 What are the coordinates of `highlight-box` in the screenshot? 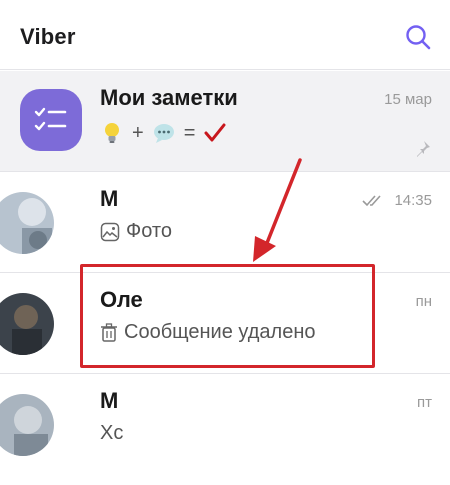 It's located at (227, 316).